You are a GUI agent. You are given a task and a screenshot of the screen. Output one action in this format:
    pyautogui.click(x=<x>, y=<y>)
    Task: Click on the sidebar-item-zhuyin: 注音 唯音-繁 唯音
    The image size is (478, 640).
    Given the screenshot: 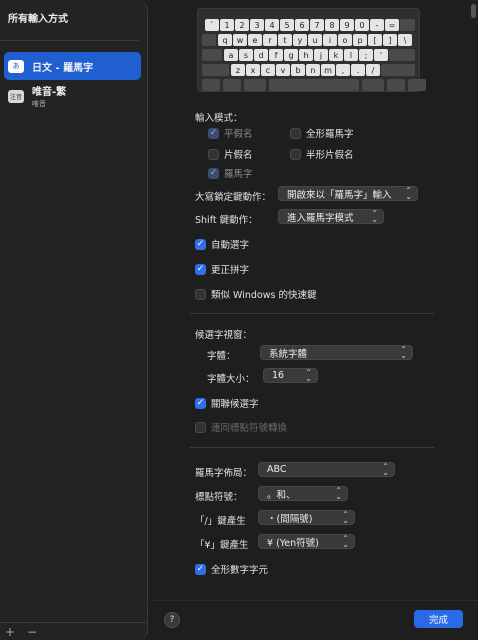 What is the action you would take?
    pyautogui.click(x=72, y=96)
    